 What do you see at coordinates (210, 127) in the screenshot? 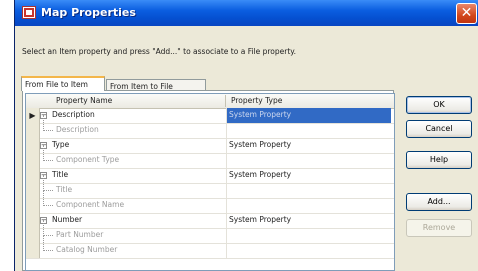
I see `property-child-row: Description` at bounding box center [210, 127].